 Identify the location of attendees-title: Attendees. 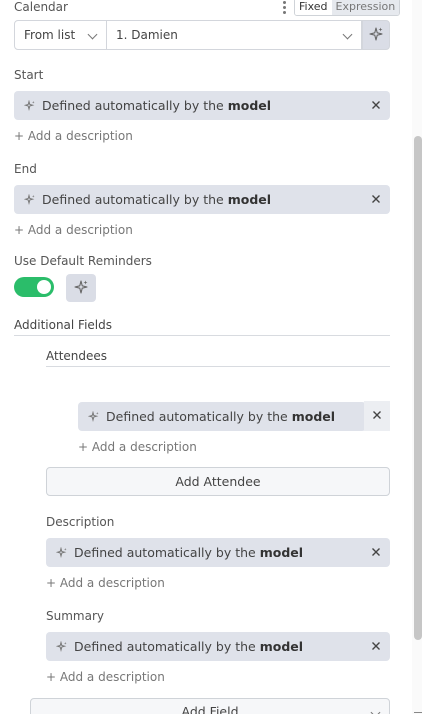
(77, 356).